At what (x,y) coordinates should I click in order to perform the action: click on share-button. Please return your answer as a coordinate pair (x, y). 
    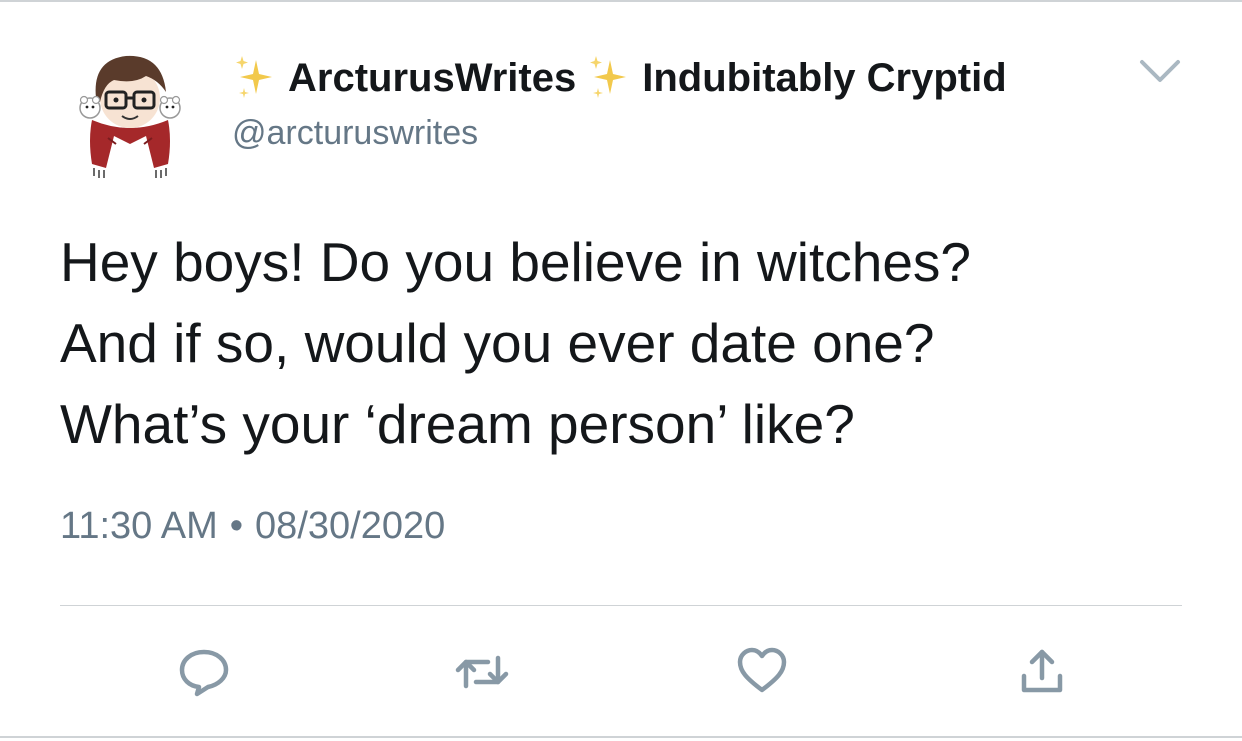
    Looking at the image, I should click on (1042, 672).